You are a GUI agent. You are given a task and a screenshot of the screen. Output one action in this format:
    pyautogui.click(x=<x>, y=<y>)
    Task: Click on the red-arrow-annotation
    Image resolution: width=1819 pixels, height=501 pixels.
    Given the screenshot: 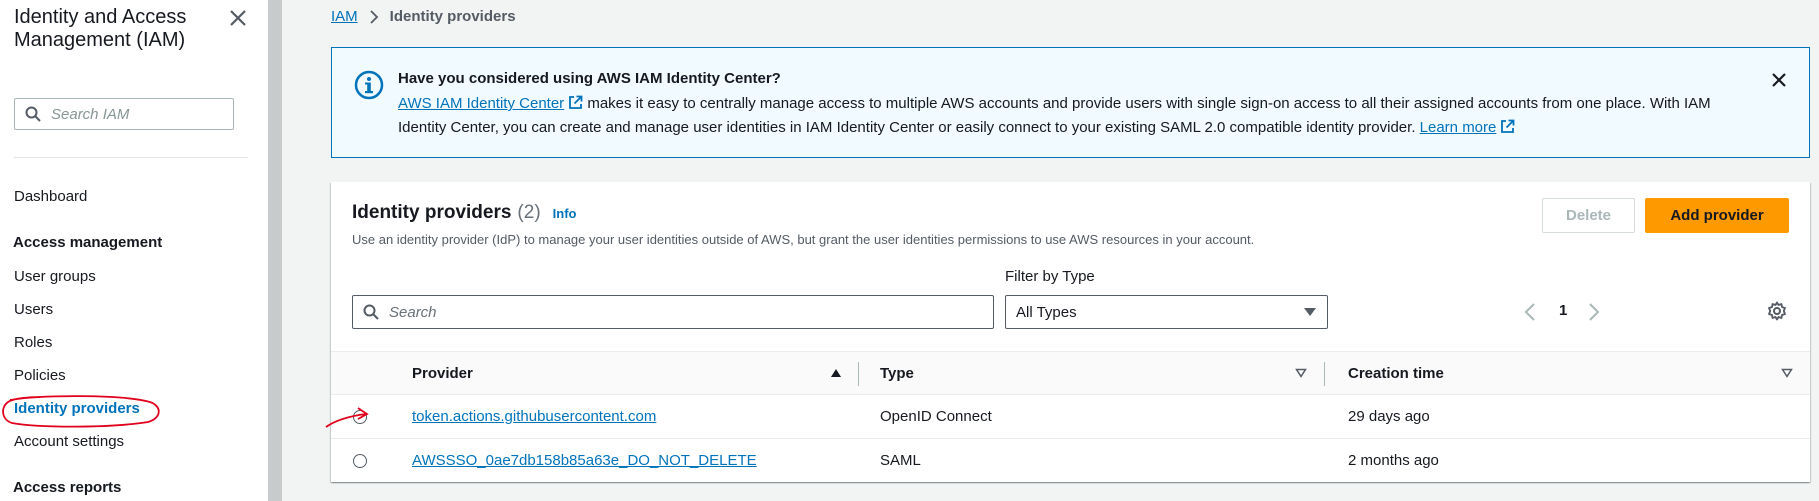 What is the action you would take?
    pyautogui.click(x=347, y=417)
    